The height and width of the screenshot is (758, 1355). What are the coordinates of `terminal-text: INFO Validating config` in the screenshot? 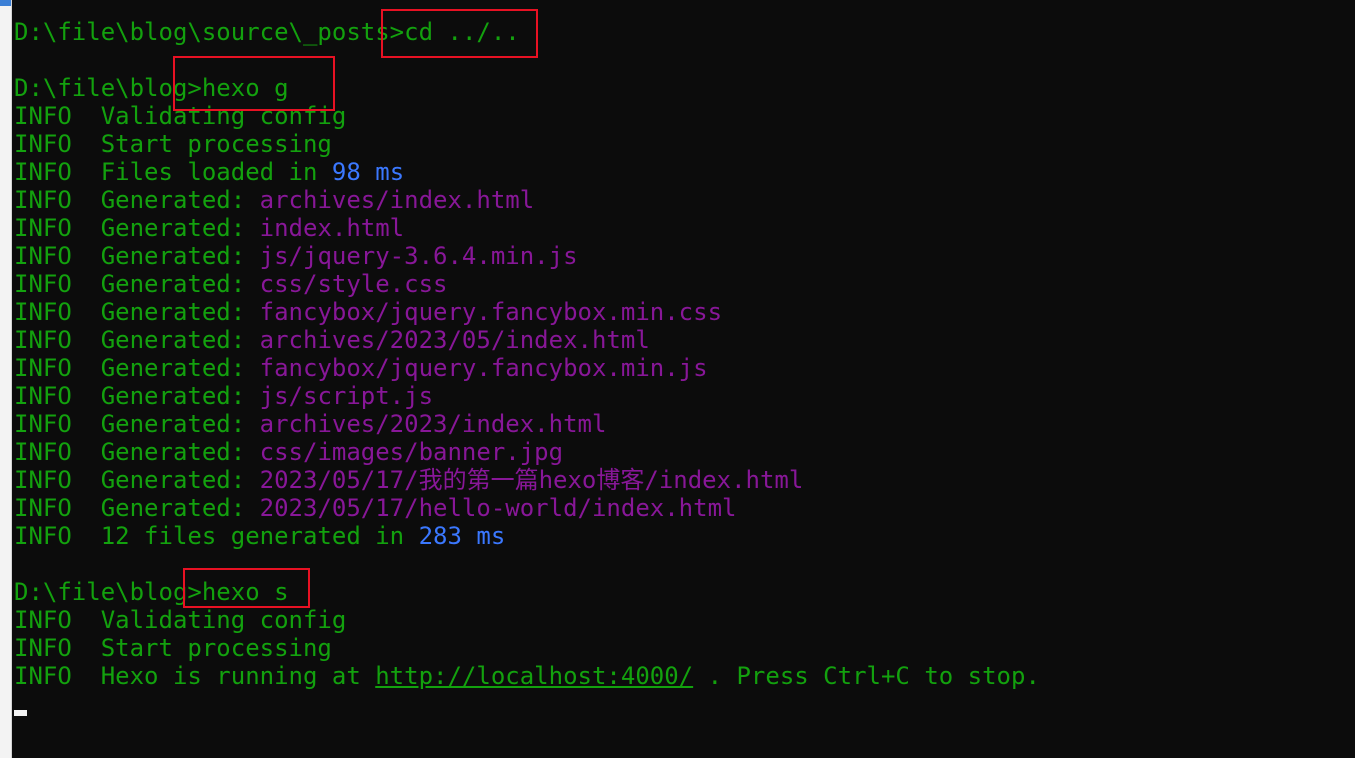 It's located at (180, 620).